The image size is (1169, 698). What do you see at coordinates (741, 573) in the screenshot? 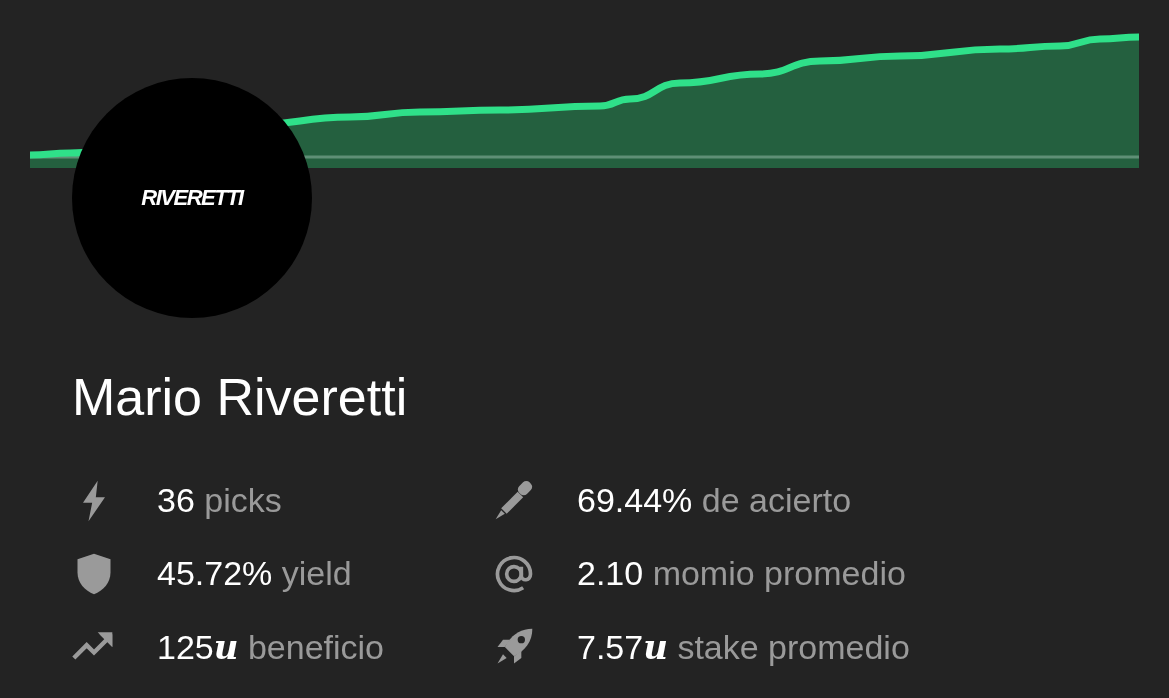
I see `stat-text: 2.10 momio promedio` at bounding box center [741, 573].